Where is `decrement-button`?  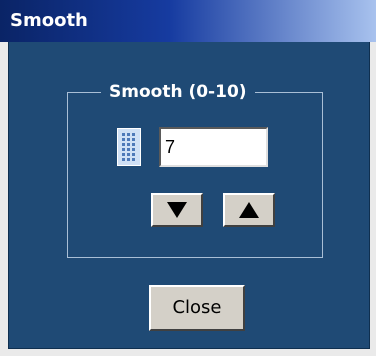 decrement-button is located at coordinates (177, 210).